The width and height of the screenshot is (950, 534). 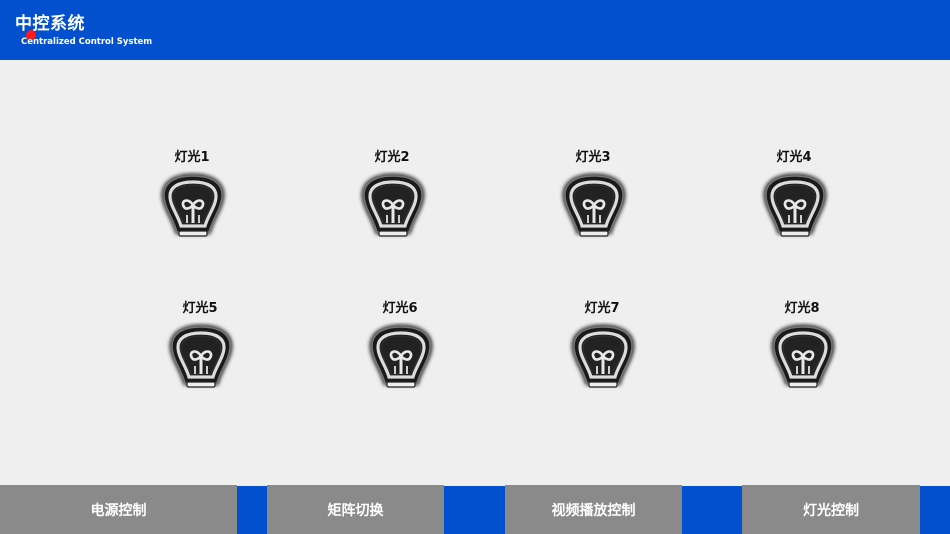 I want to click on light-6-label: 灯光6, so click(x=400, y=308).